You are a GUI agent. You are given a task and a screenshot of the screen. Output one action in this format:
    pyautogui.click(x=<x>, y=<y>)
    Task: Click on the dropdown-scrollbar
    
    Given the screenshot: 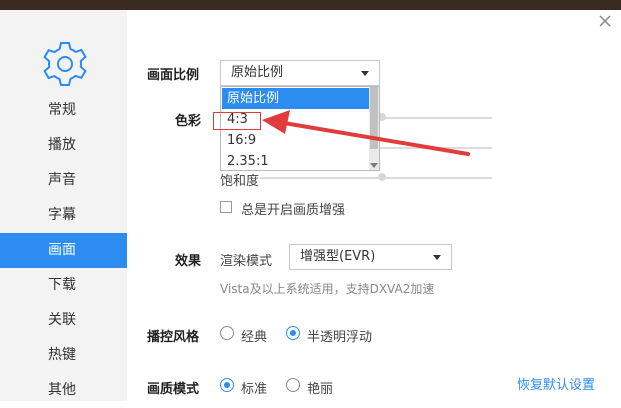 What is the action you would take?
    pyautogui.click(x=374, y=128)
    